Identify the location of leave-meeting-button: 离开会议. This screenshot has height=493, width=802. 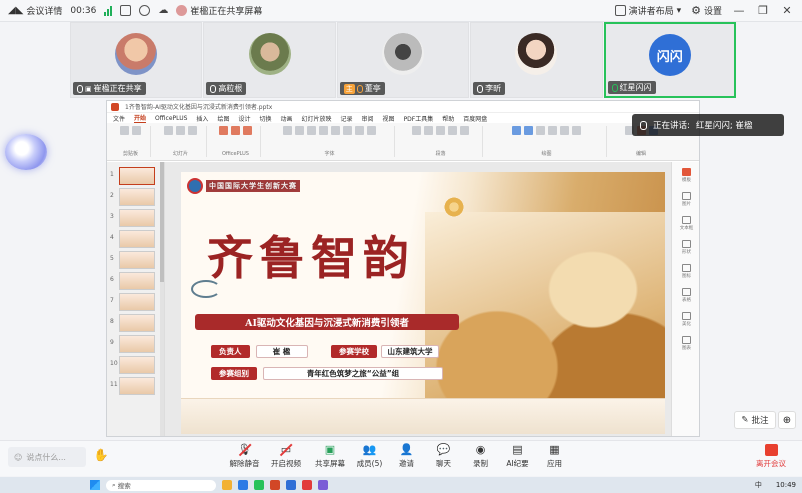
(771, 456).